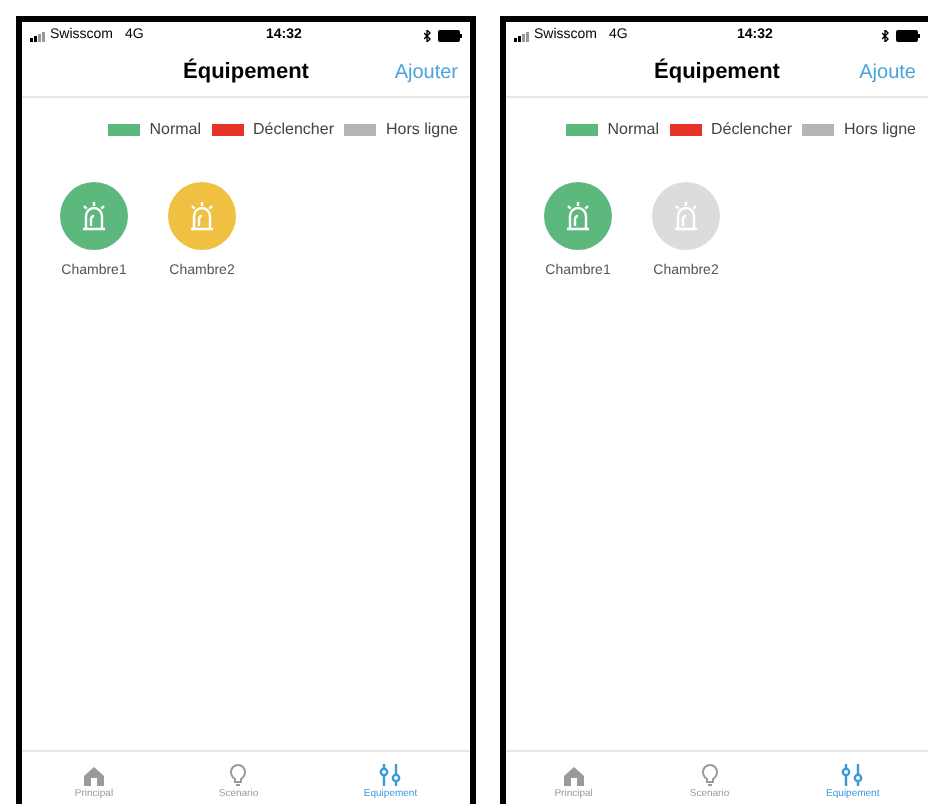  Describe the element at coordinates (426, 73) in the screenshot. I see `add-button: Ajouter` at that location.